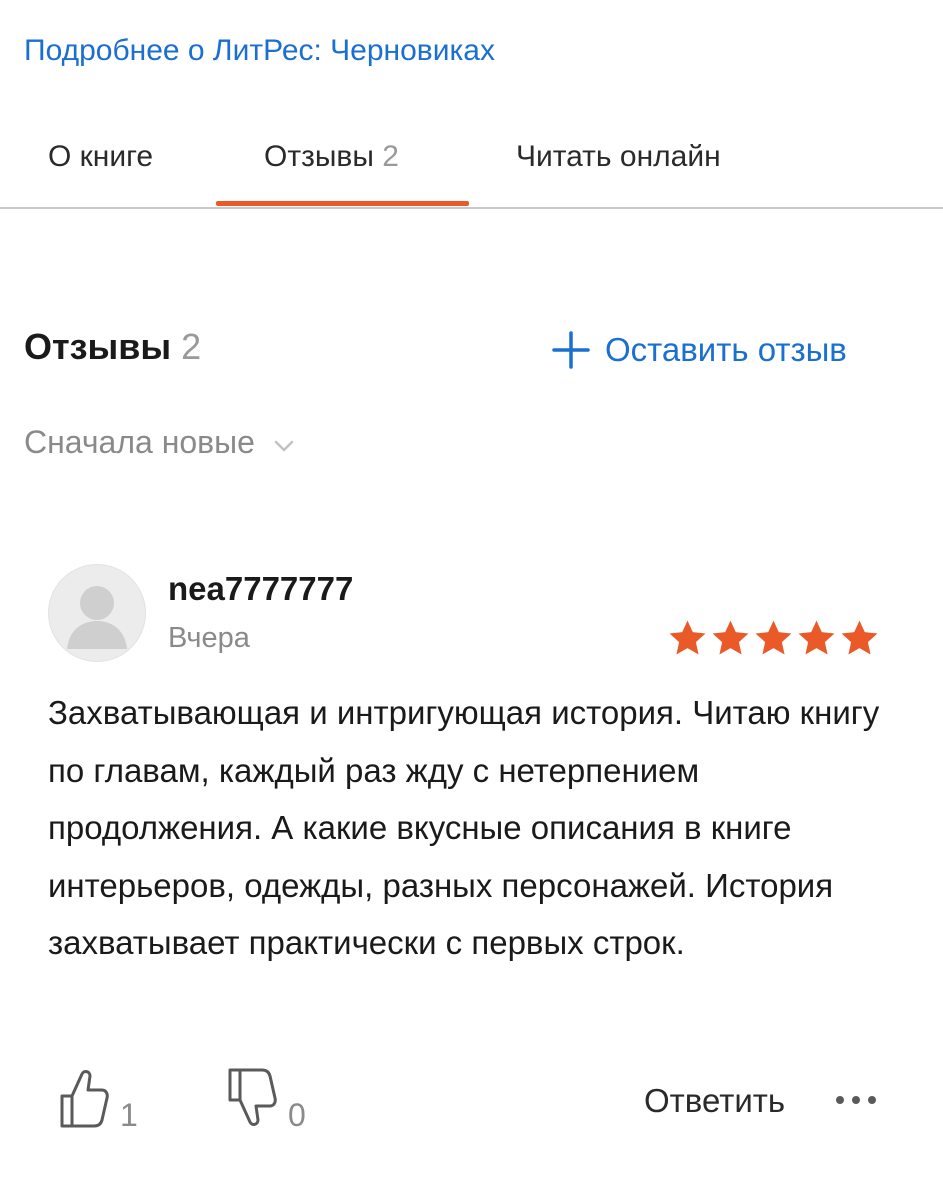 The width and height of the screenshot is (943, 1200). Describe the element at coordinates (342, 203) in the screenshot. I see `active-tab-indicator` at that location.